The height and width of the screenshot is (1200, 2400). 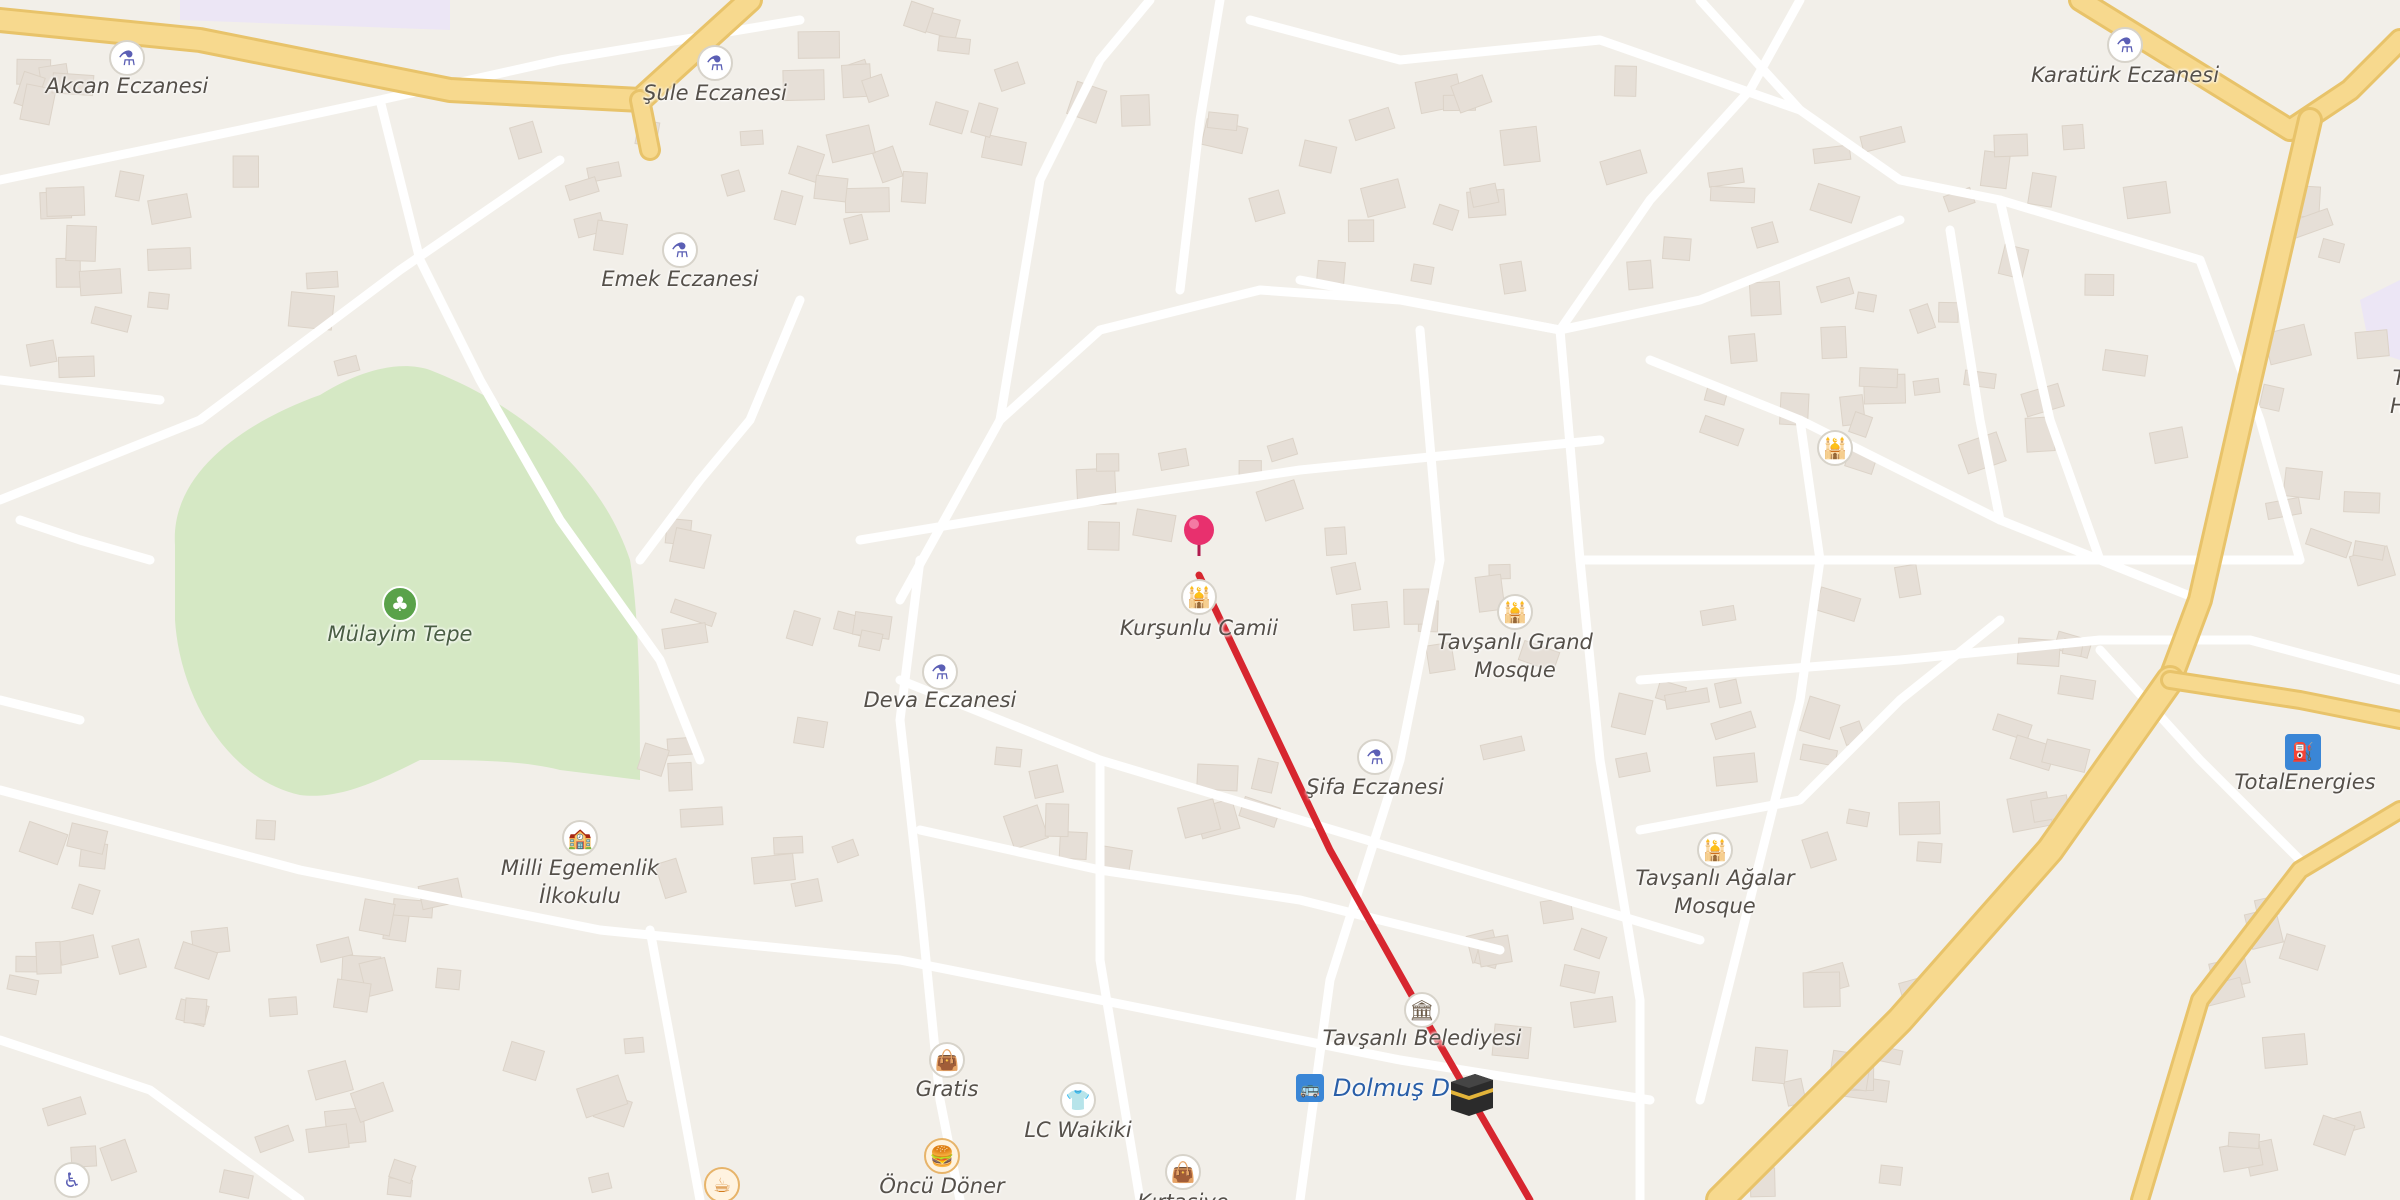 I want to click on bus-stop-icon: 🚌, so click(x=1310, y=1088).